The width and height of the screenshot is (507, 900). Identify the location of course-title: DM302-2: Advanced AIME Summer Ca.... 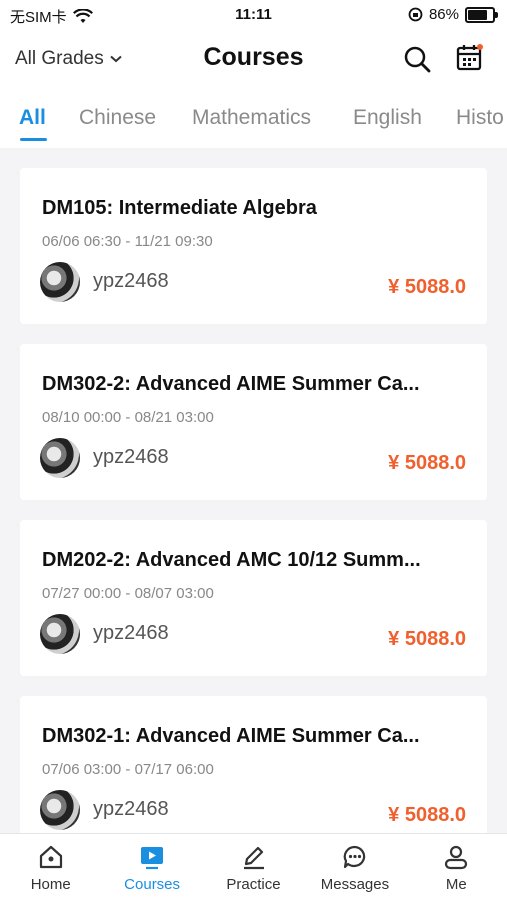
(231, 384).